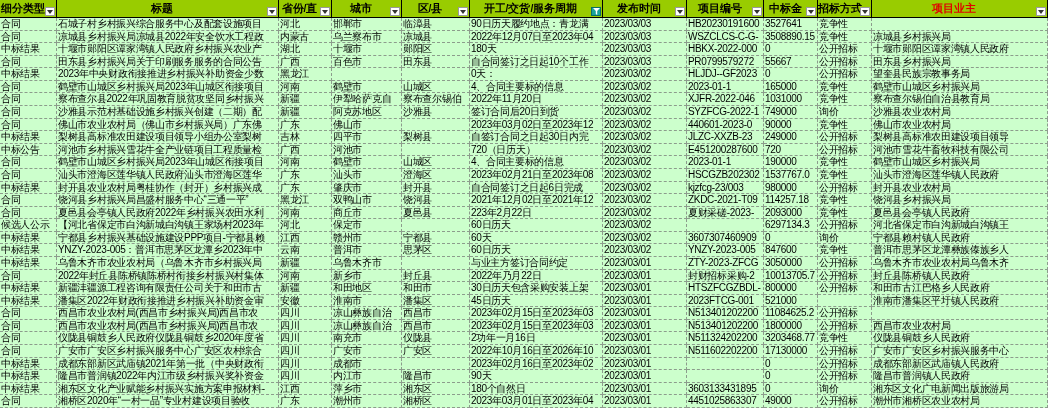 This screenshot has height=408, width=1048. Describe the element at coordinates (960, 225) in the screenshot. I see `table-cell: 河北省保定市白沟新城白沟镇王` at that location.